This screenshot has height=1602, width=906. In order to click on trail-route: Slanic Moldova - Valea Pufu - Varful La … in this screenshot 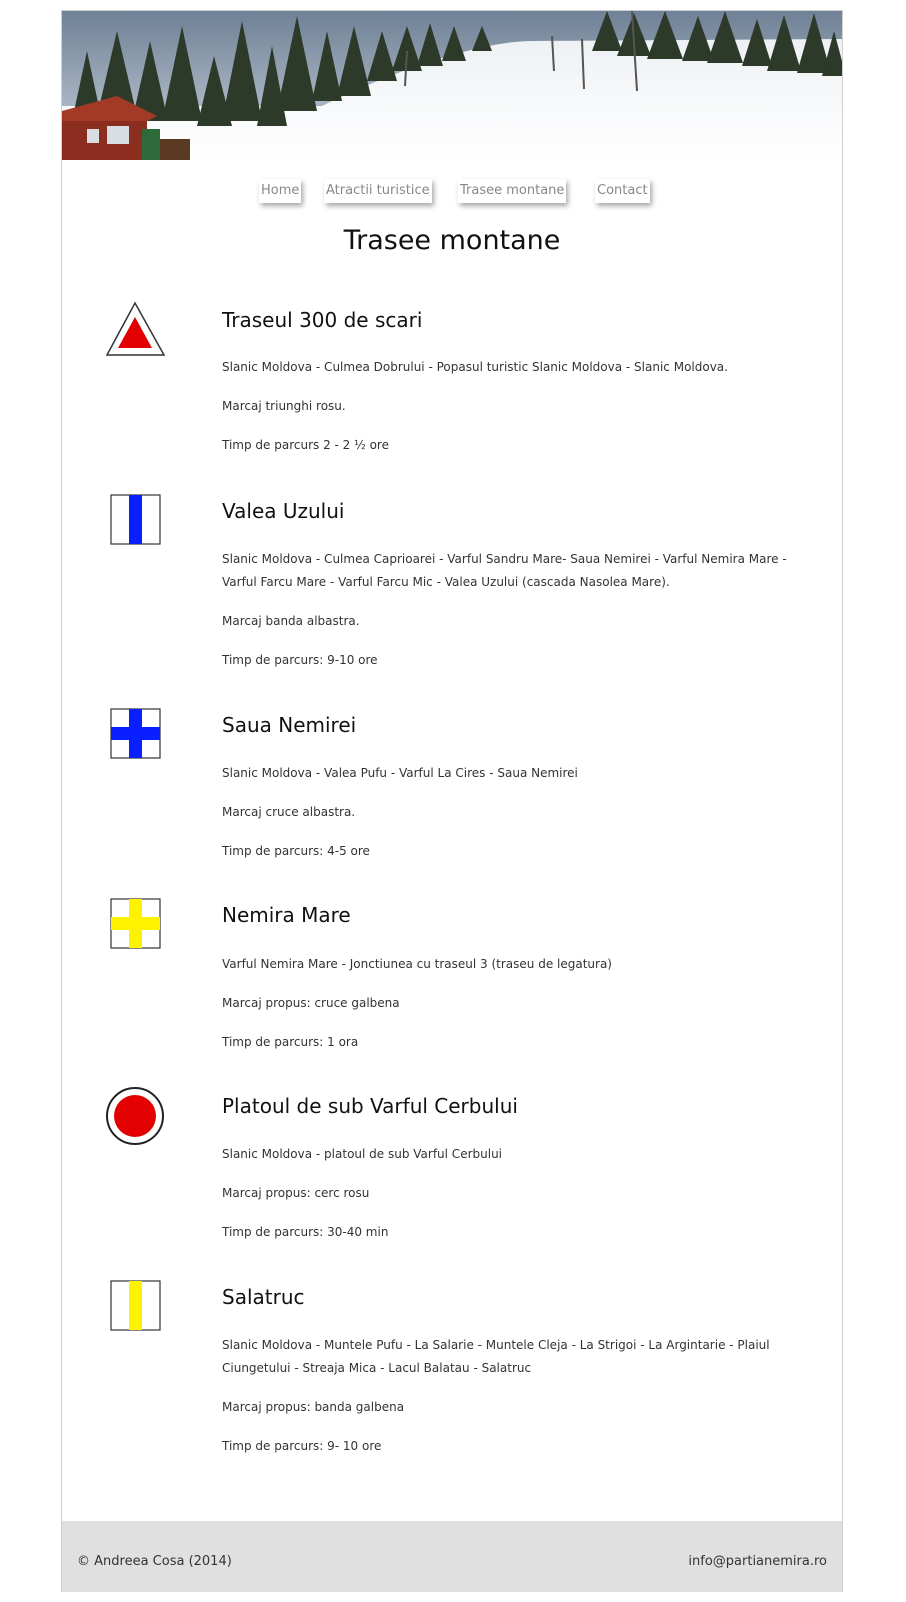, I will do `click(400, 773)`.